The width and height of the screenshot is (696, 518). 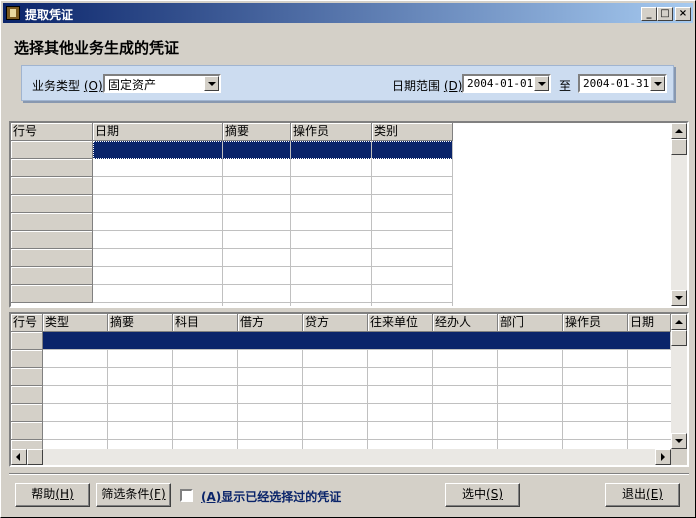 I want to click on date-to-picker: 2004-01-31, so click(x=622, y=83).